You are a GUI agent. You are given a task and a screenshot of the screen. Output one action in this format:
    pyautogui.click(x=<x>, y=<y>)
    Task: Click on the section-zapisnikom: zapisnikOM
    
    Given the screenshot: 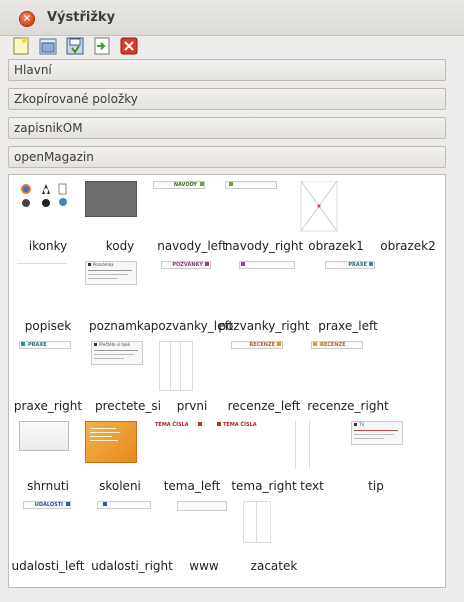 What is the action you would take?
    pyautogui.click(x=227, y=128)
    